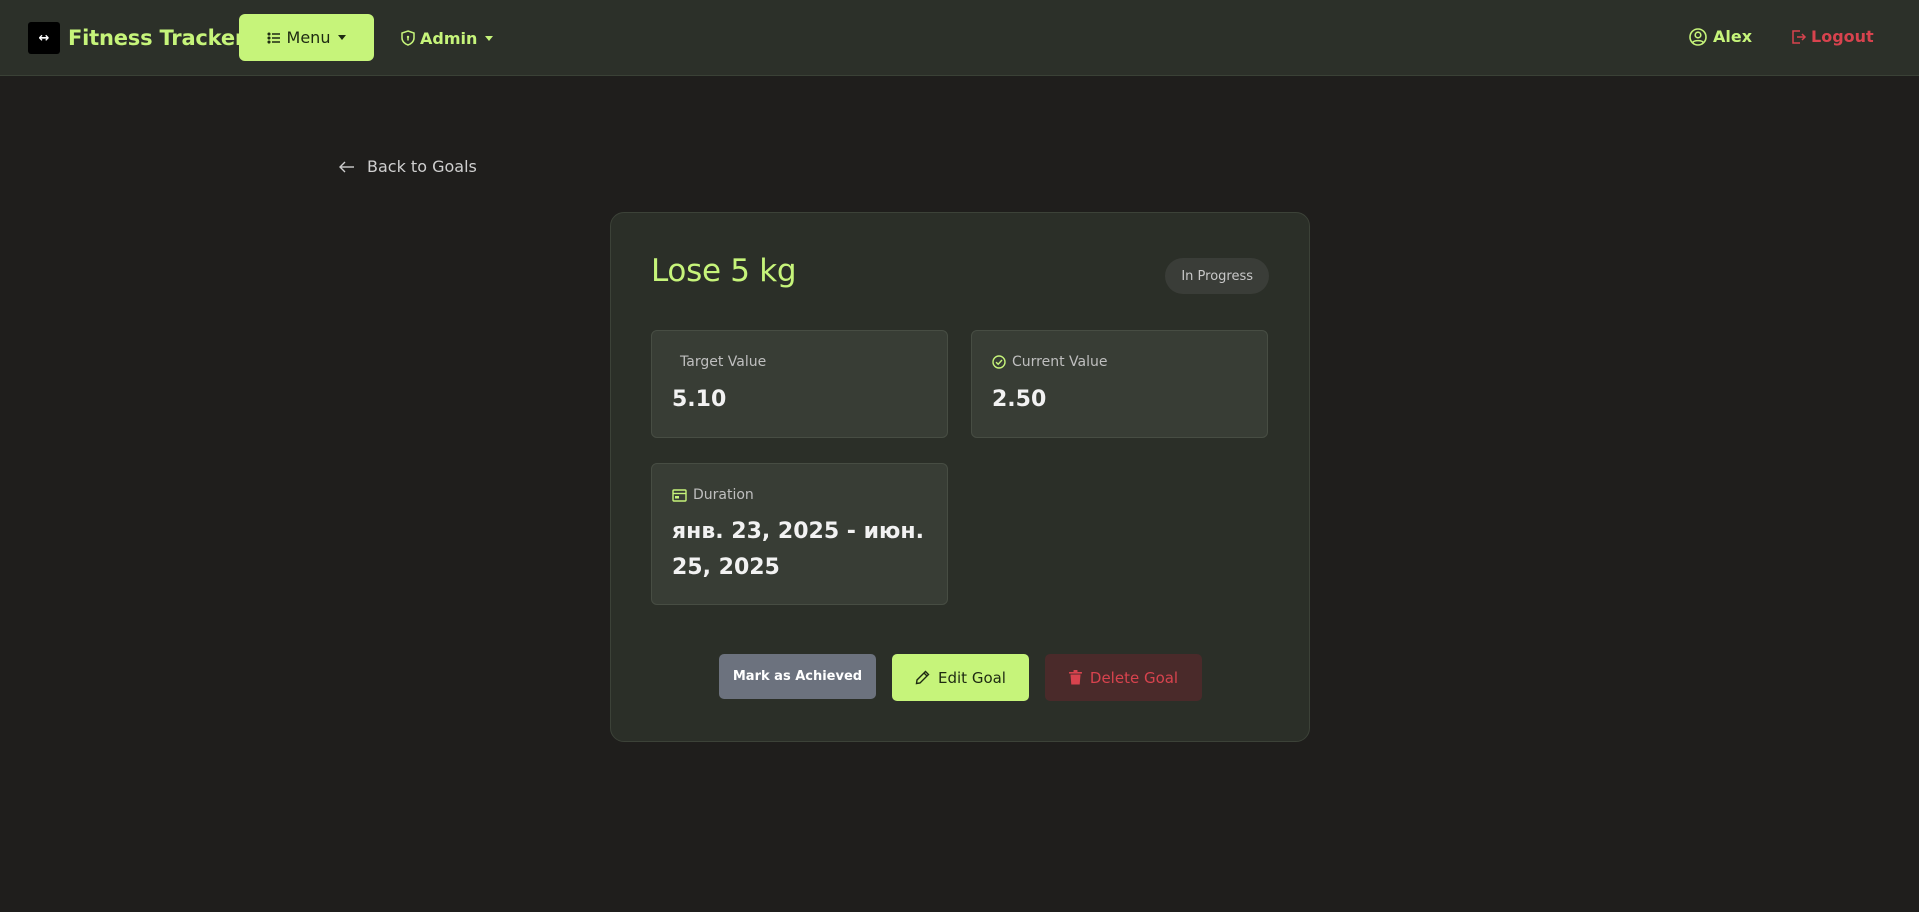 The image size is (1919, 912). Describe the element at coordinates (1060, 362) in the screenshot. I see `current-value-label: Current Value` at that location.